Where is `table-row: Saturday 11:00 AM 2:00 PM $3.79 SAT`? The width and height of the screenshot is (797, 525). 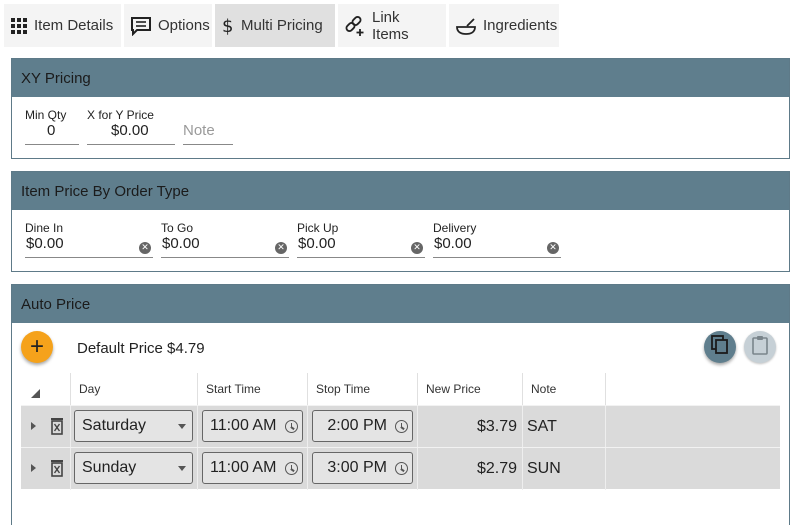 table-row: Saturday 11:00 AM 2:00 PM $3.79 SAT is located at coordinates (400, 426).